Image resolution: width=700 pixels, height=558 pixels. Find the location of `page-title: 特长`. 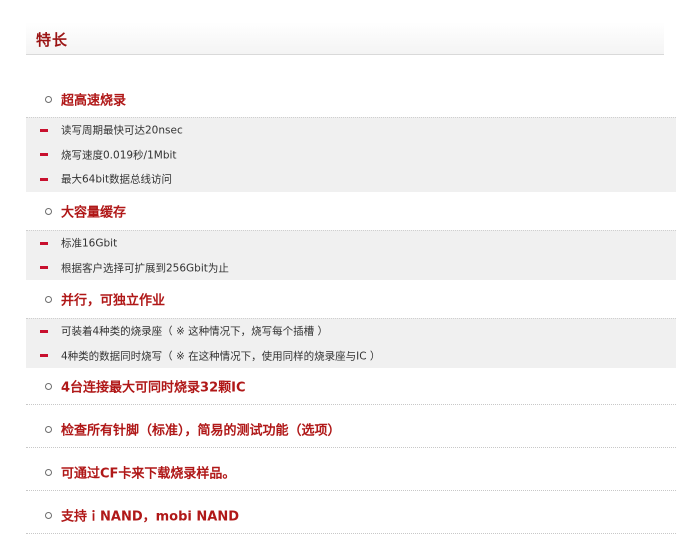

page-title: 特长 is located at coordinates (52, 40).